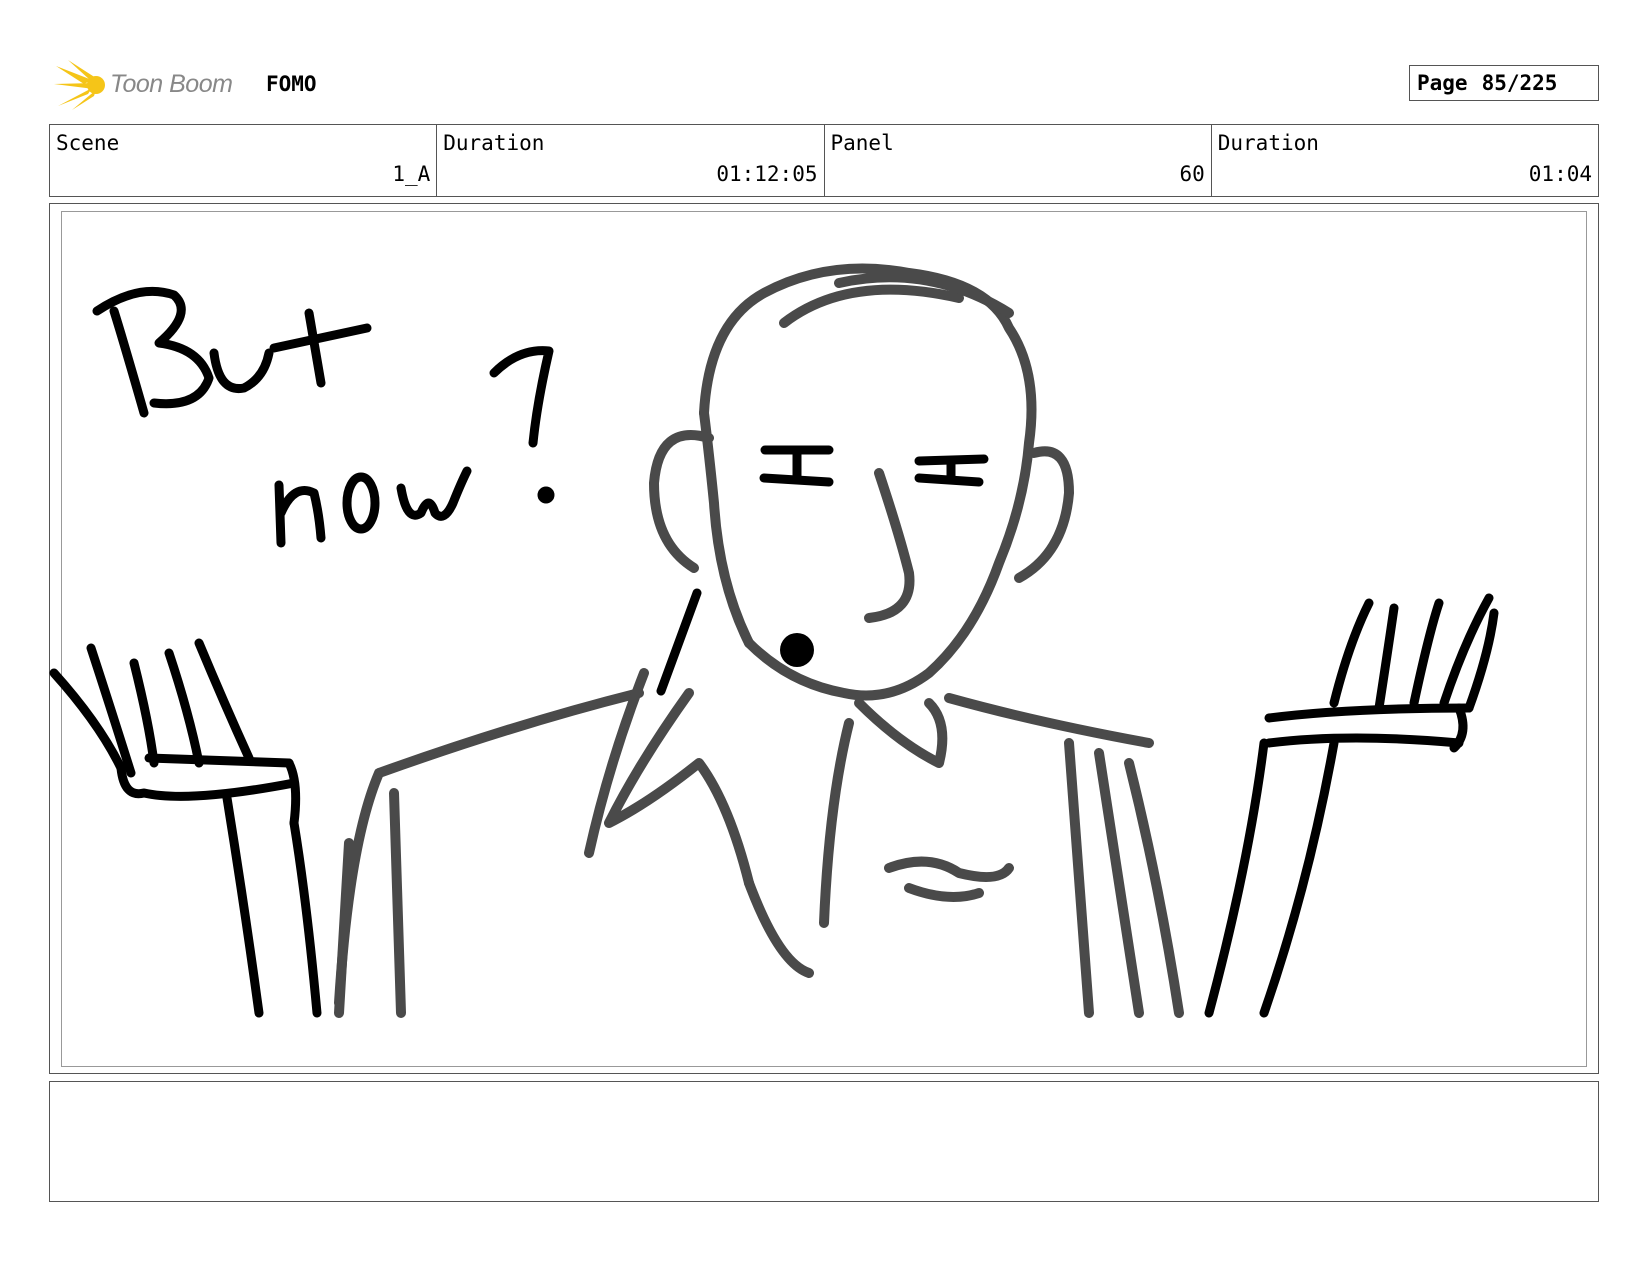 This screenshot has height=1275, width=1650. Describe the element at coordinates (1018, 160) in the screenshot. I see `panel-cell: Panel 60` at that location.